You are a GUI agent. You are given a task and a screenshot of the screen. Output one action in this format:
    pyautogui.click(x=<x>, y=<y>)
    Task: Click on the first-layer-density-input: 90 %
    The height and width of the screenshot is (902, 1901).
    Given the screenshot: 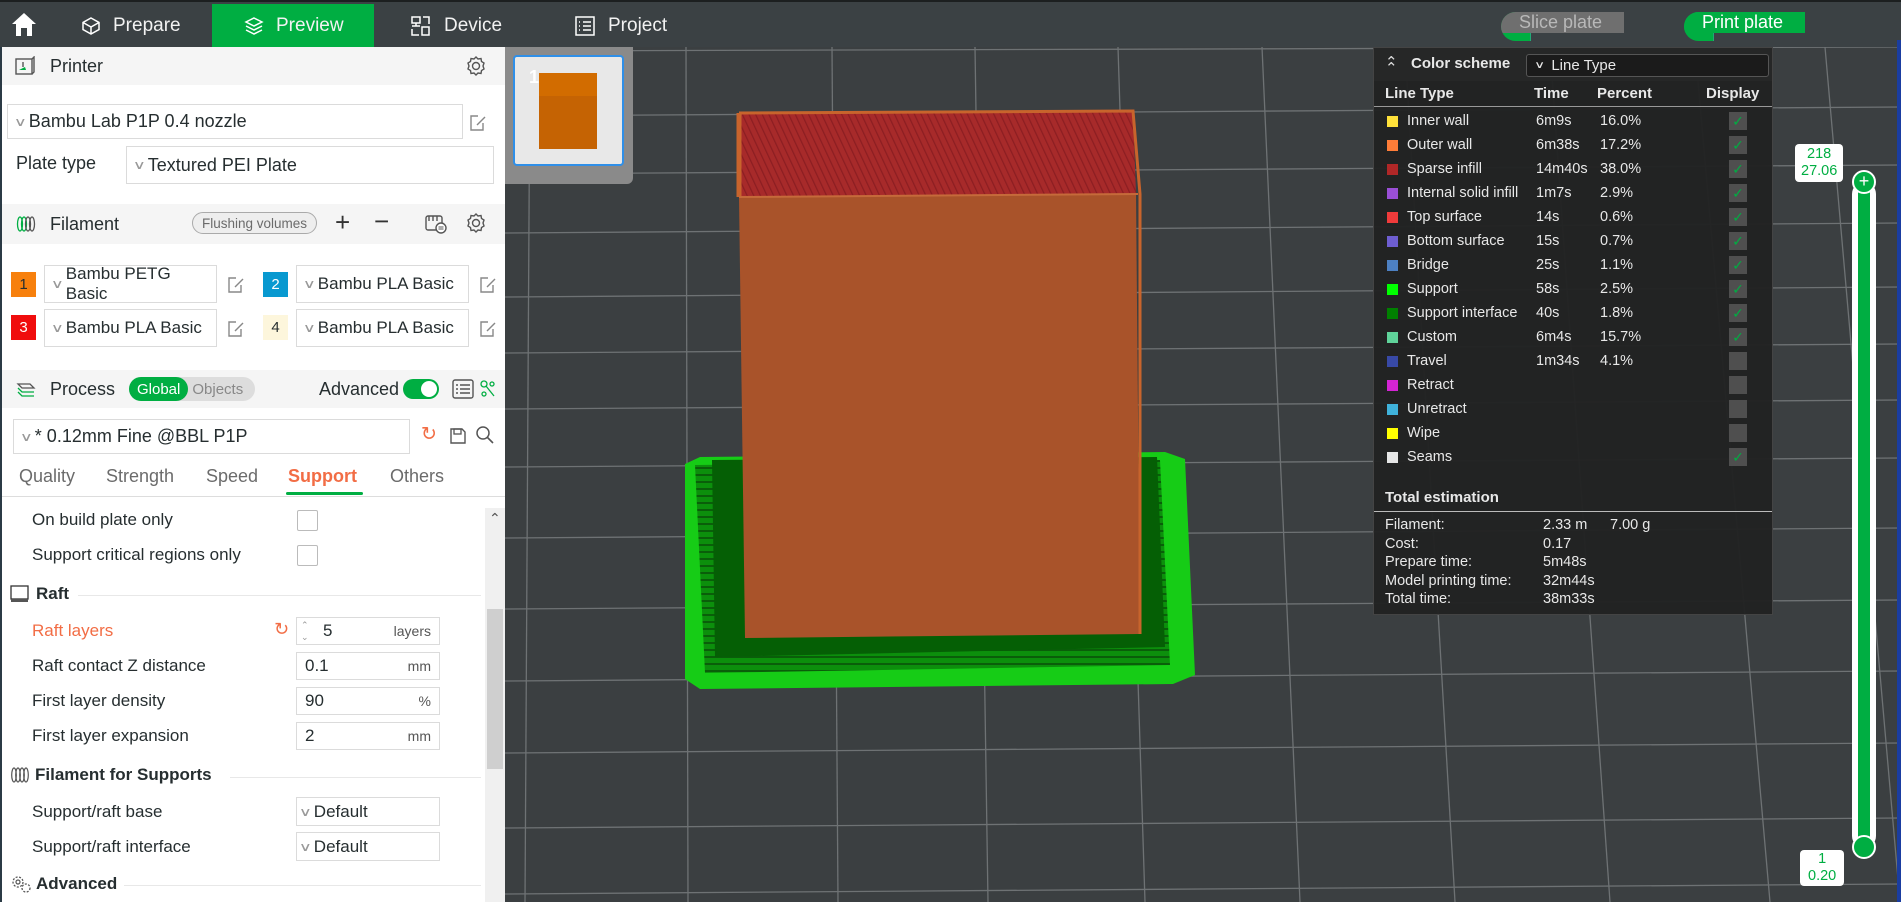 What is the action you would take?
    pyautogui.click(x=368, y=701)
    